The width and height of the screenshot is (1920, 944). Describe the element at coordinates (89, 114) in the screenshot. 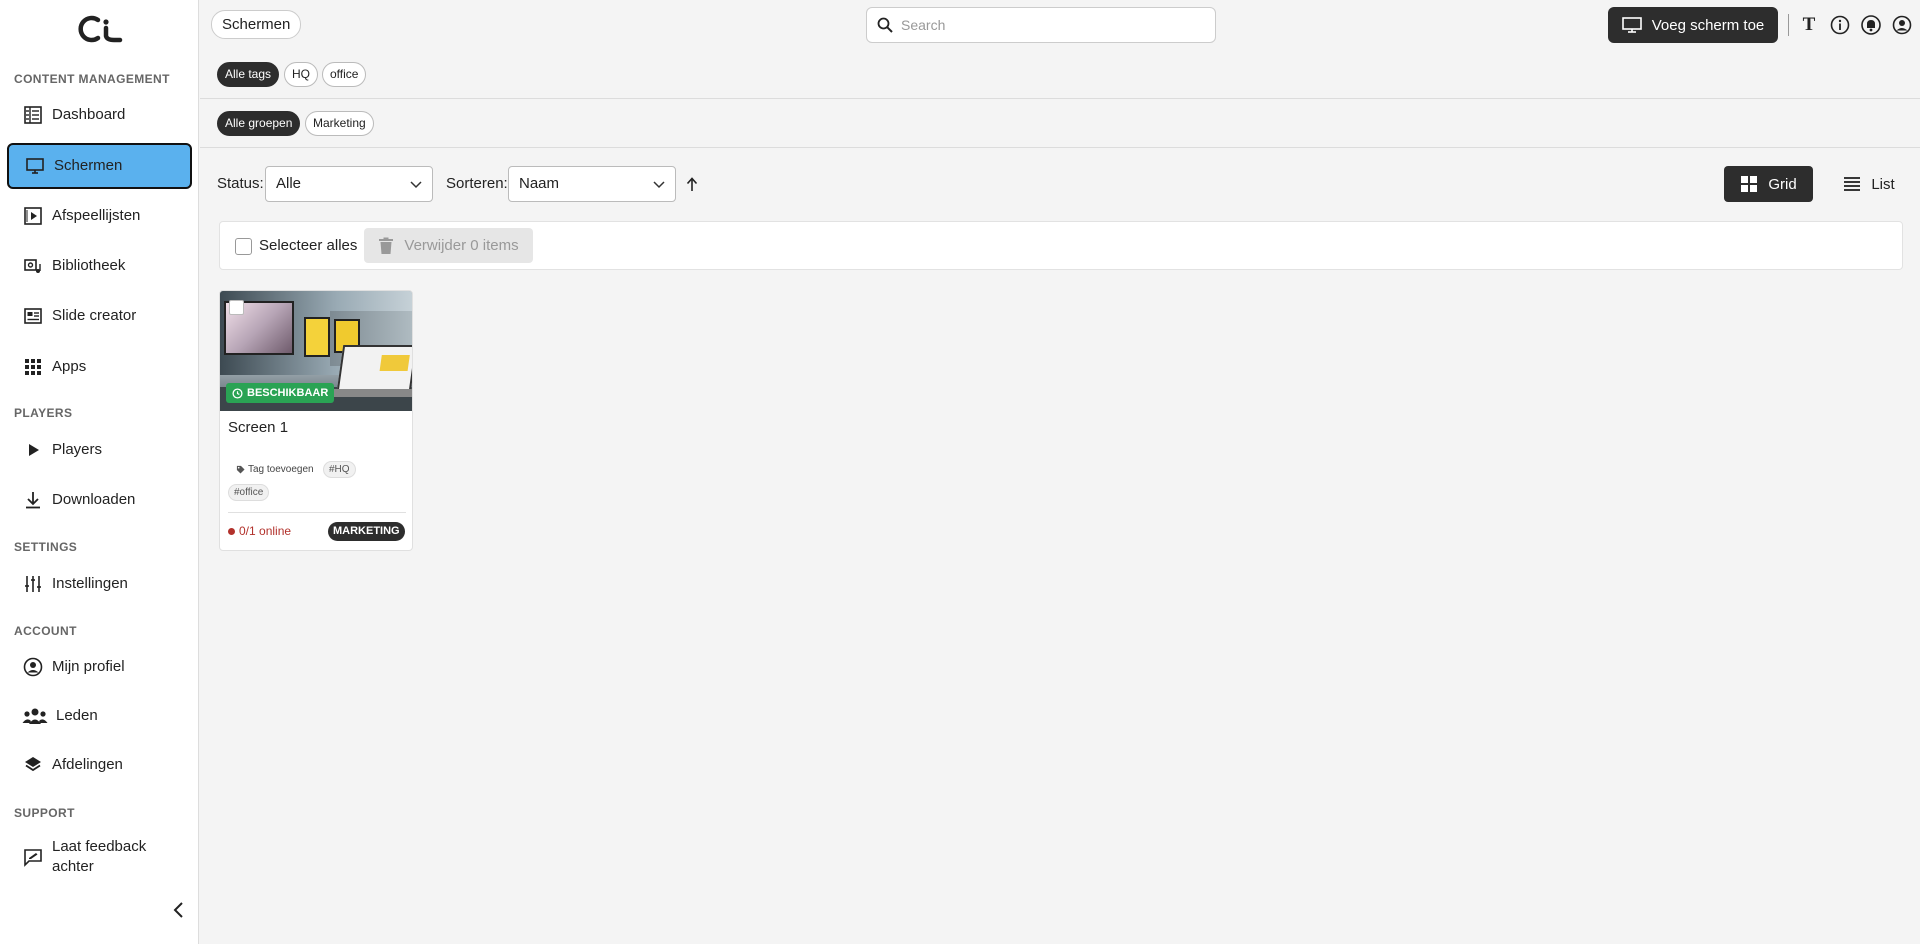

I see `sidebar-item-label: Dashboard` at that location.